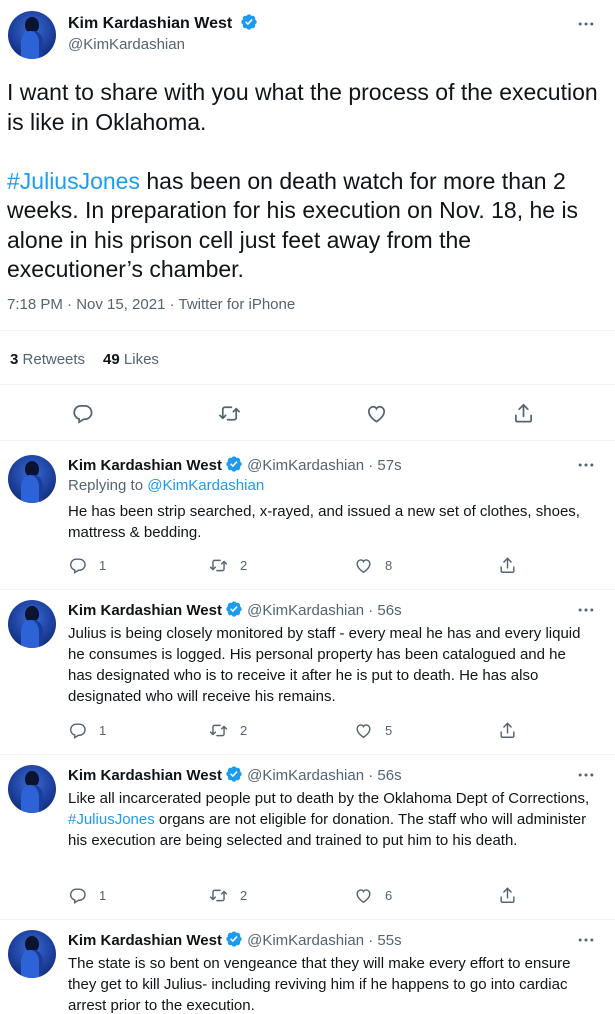 The width and height of the screenshot is (615, 1014). What do you see at coordinates (205, 485) in the screenshot?
I see `replying-to-link: @KimKardashian` at bounding box center [205, 485].